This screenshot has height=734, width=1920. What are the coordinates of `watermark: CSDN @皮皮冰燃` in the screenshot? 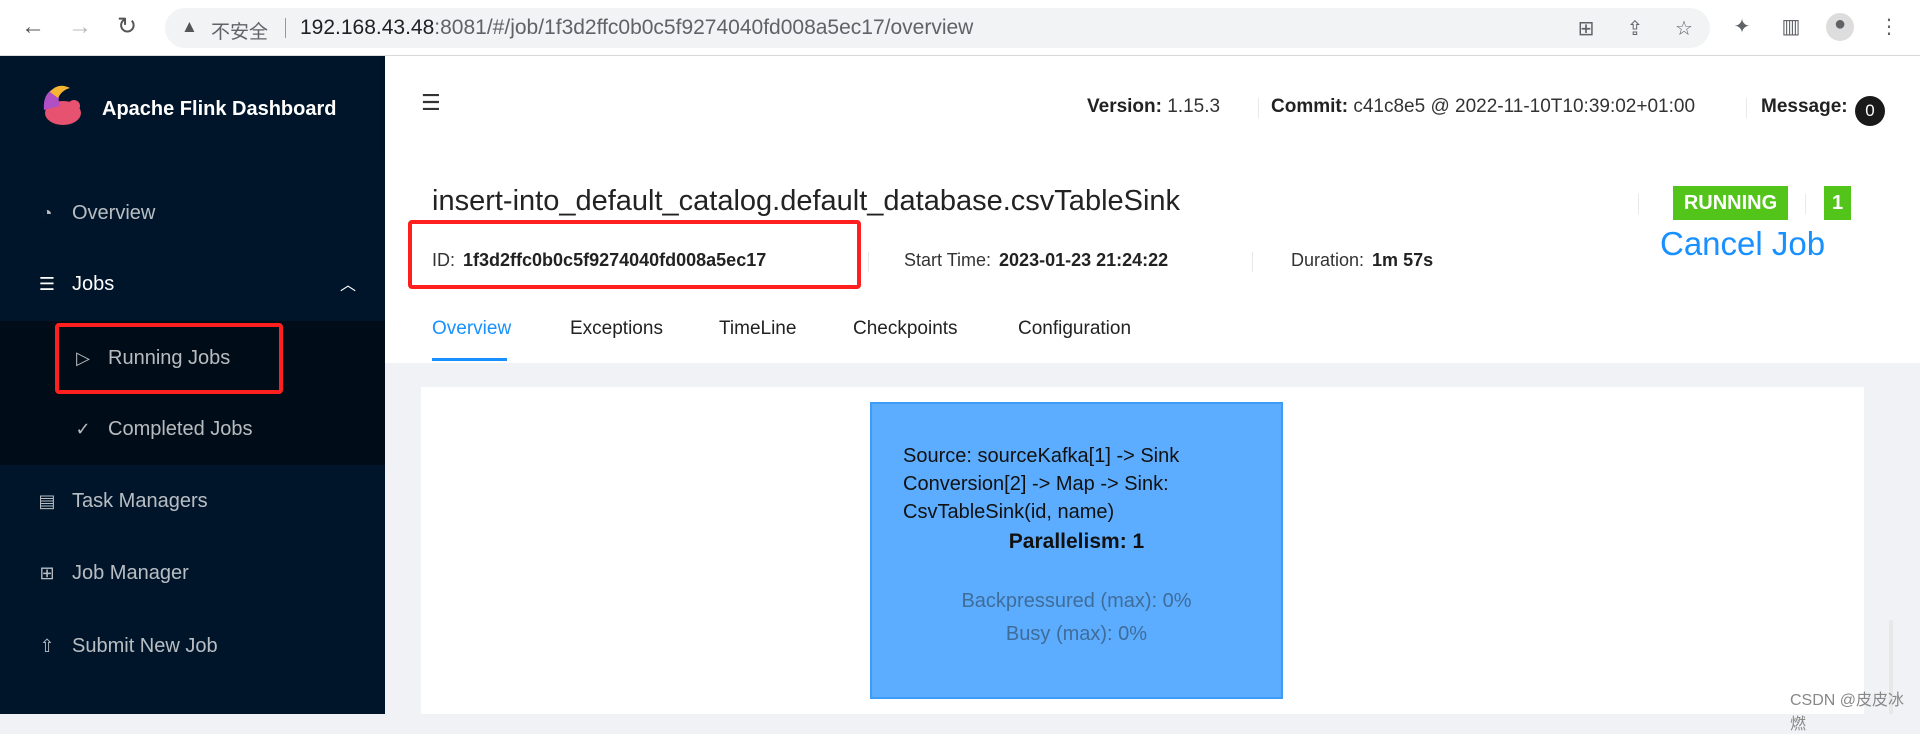 It's located at (1847, 712).